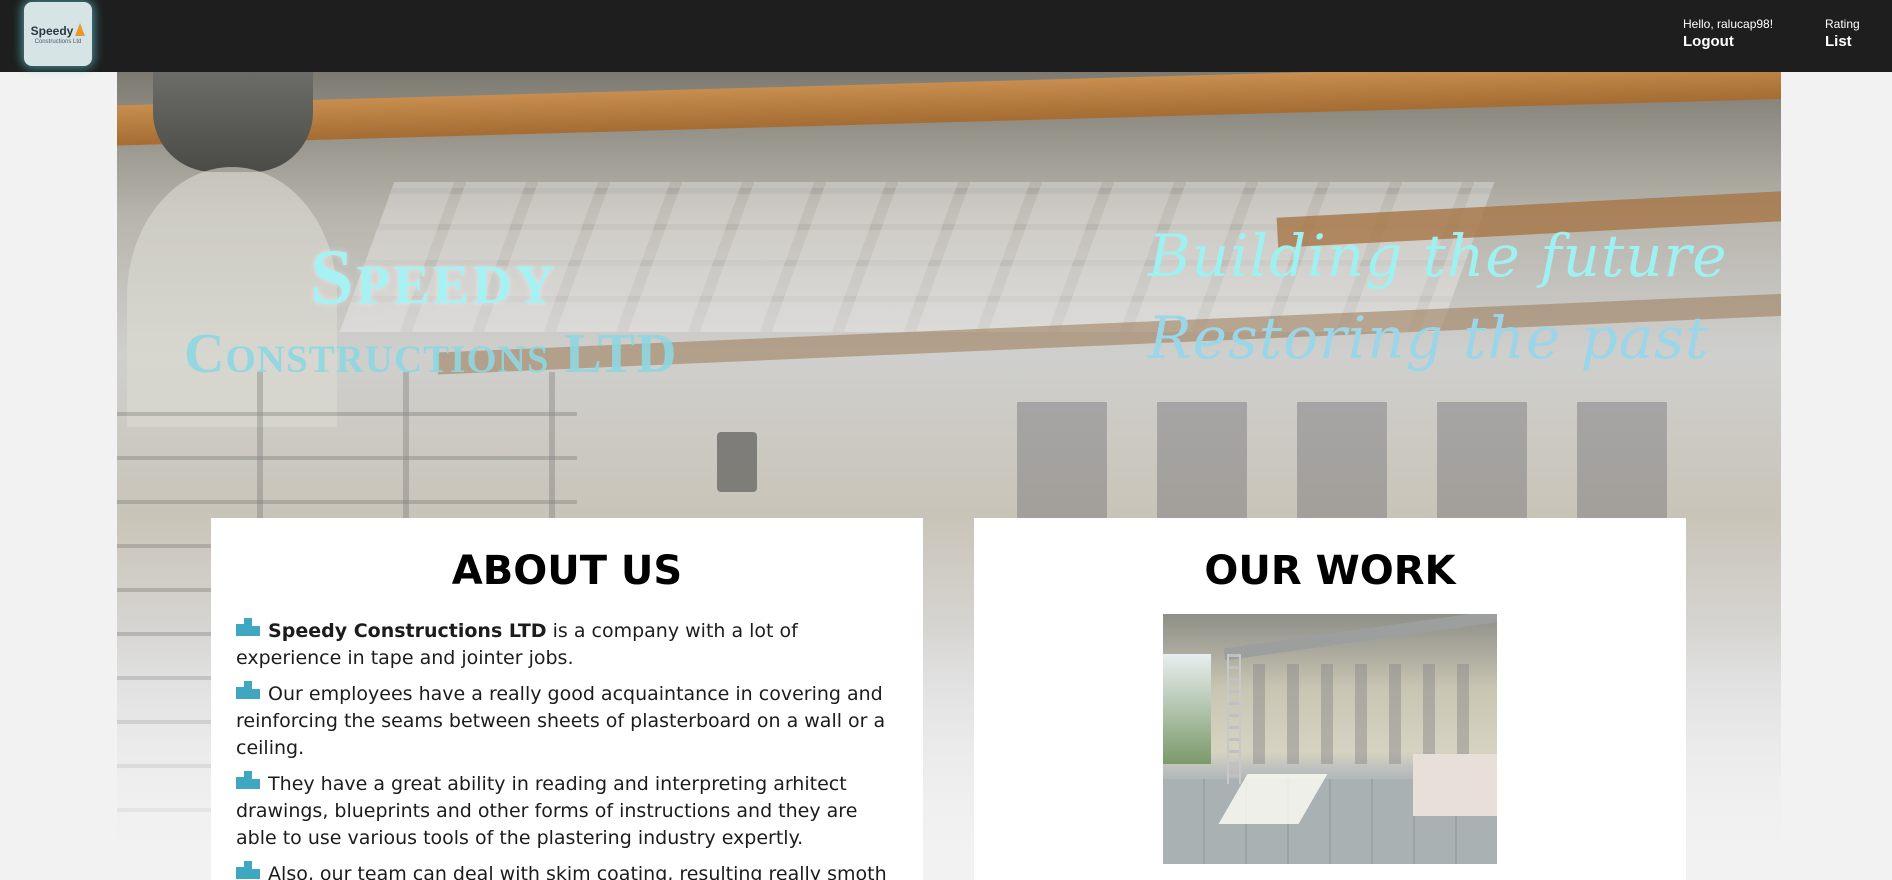 The image size is (1892, 880). What do you see at coordinates (1438, 256) in the screenshot?
I see `hero-tagline-1: Building the future` at bounding box center [1438, 256].